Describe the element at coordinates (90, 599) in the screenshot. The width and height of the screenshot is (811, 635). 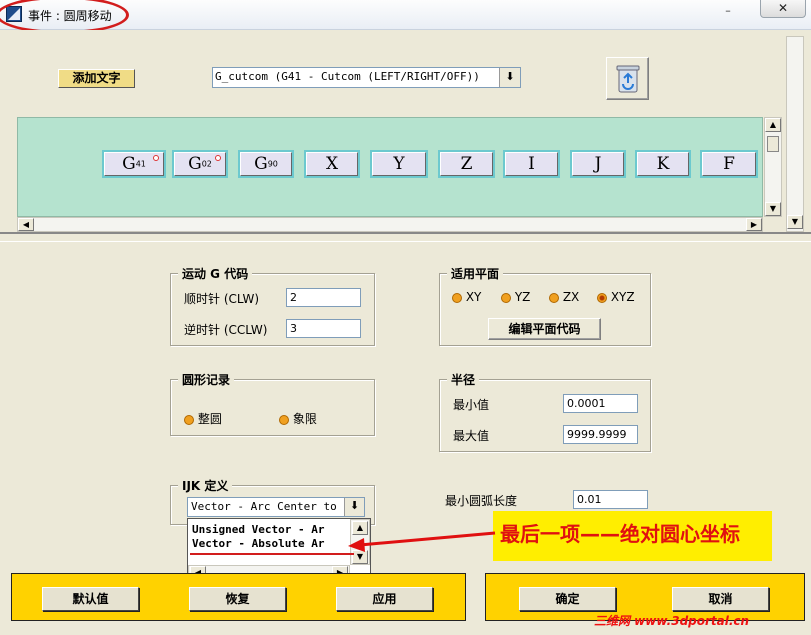
I see `default-button: 默认值` at that location.